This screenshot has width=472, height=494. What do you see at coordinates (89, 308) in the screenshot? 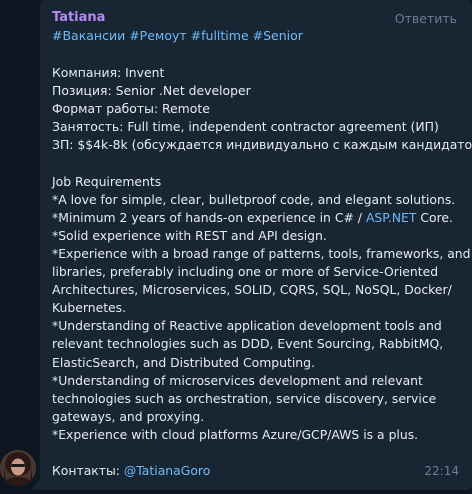
I see `requirement-line: Kubernetes.` at bounding box center [89, 308].